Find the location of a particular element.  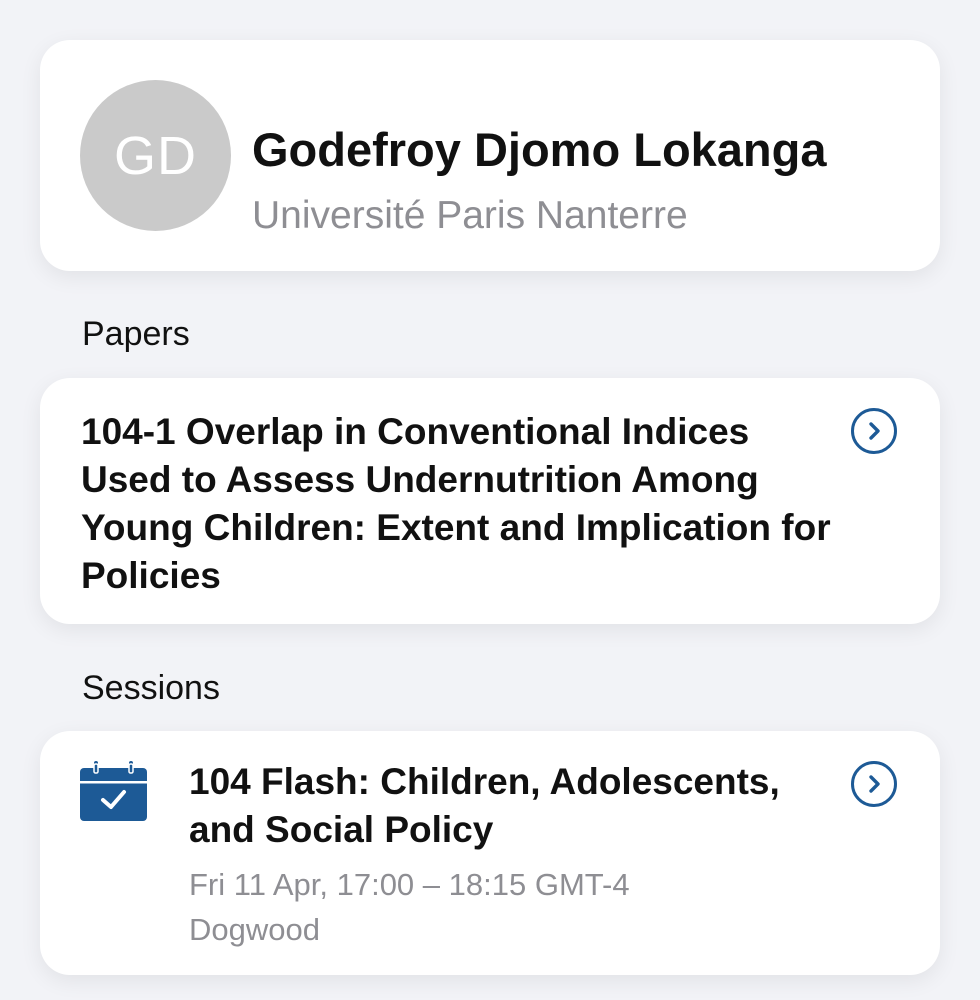

profile-name: Godefroy Djomo Lokanga is located at coordinates (539, 149).